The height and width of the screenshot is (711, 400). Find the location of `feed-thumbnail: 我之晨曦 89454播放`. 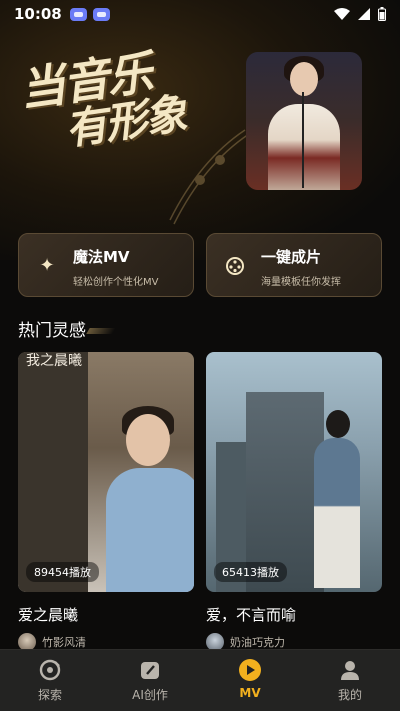

feed-thumbnail: 我之晨曦 89454播放 is located at coordinates (106, 472).